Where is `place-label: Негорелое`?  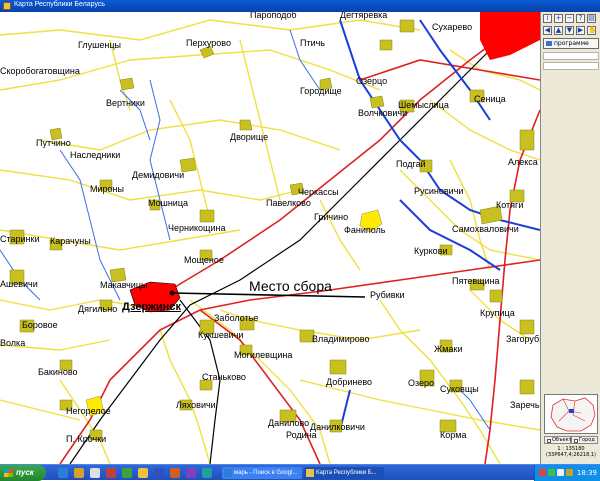 place-label: Негорелое is located at coordinates (88, 411).